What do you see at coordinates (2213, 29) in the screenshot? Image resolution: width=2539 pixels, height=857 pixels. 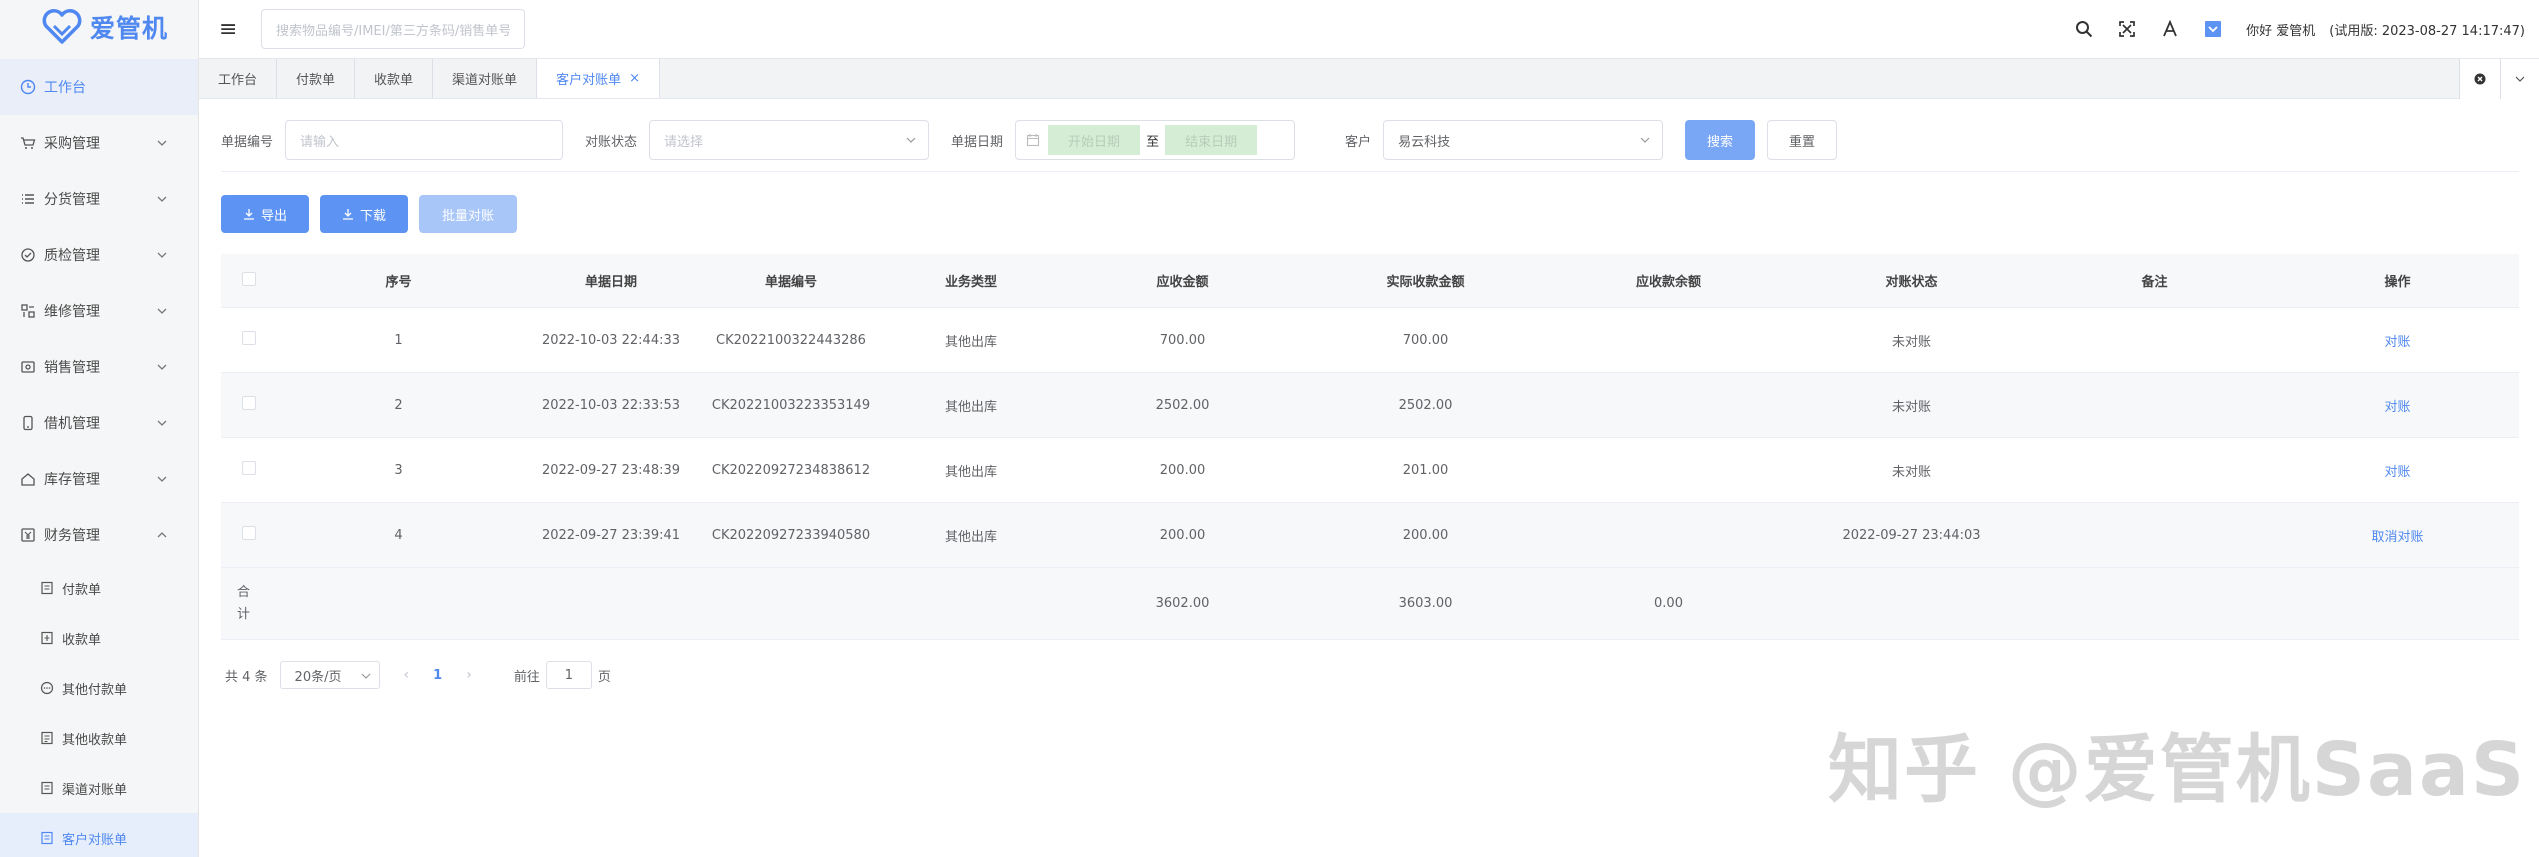 I see `theme-icon` at bounding box center [2213, 29].